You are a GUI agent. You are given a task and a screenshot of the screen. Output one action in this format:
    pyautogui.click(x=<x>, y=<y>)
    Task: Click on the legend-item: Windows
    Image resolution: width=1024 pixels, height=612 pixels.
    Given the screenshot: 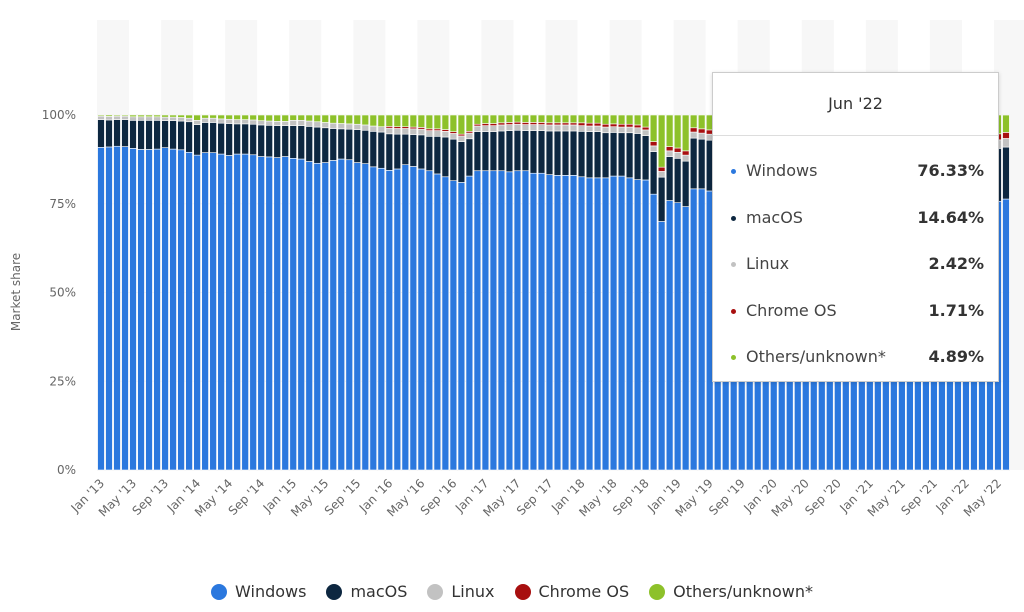 What is the action you would take?
    pyautogui.click(x=258, y=591)
    